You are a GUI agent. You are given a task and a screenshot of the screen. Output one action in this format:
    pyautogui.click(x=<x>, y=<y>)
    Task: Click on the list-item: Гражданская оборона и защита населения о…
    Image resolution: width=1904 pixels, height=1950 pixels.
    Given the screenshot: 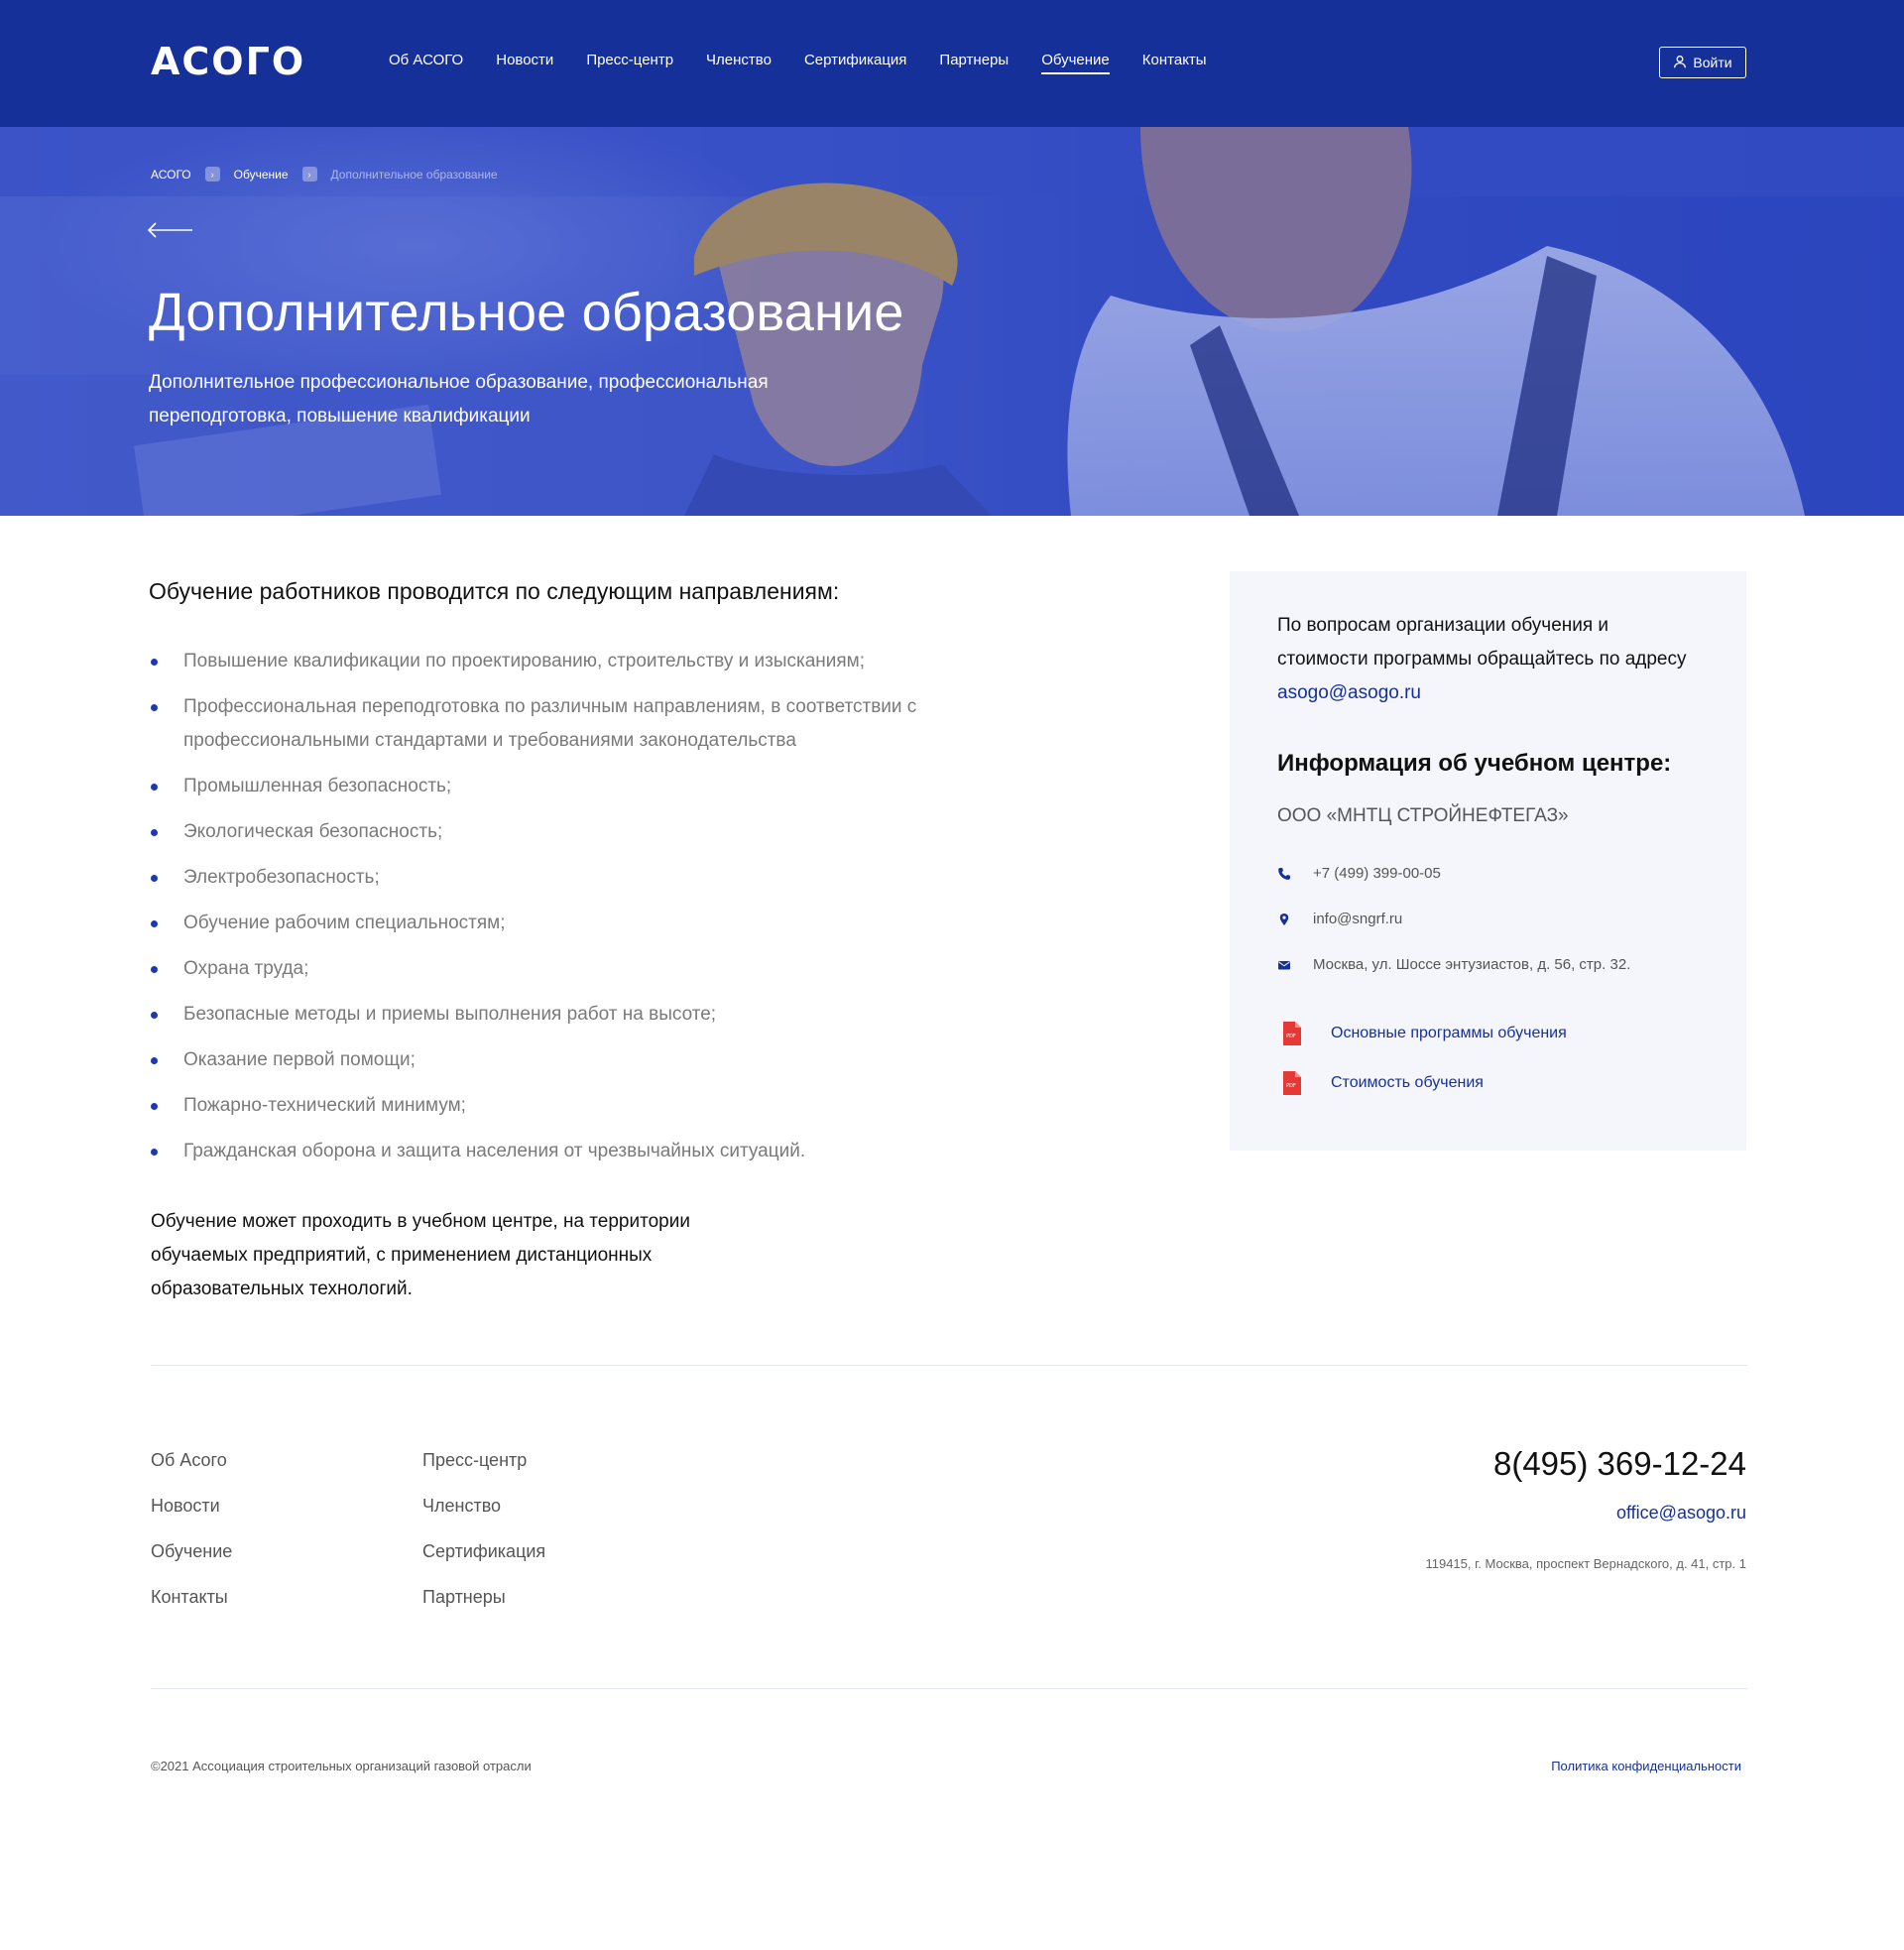 What is the action you would take?
    pyautogui.click(x=585, y=1152)
    